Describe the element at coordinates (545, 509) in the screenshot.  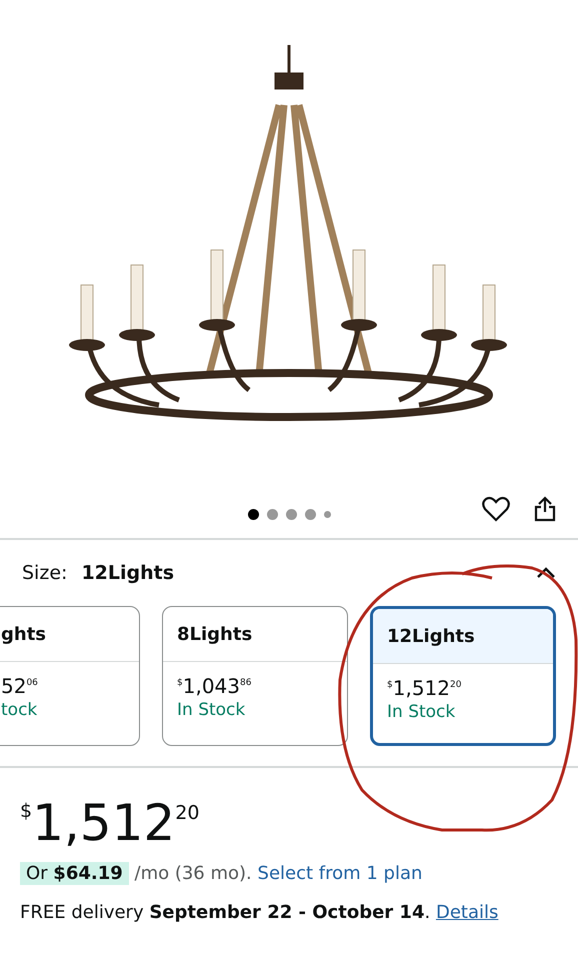
I see `share-icon` at that location.